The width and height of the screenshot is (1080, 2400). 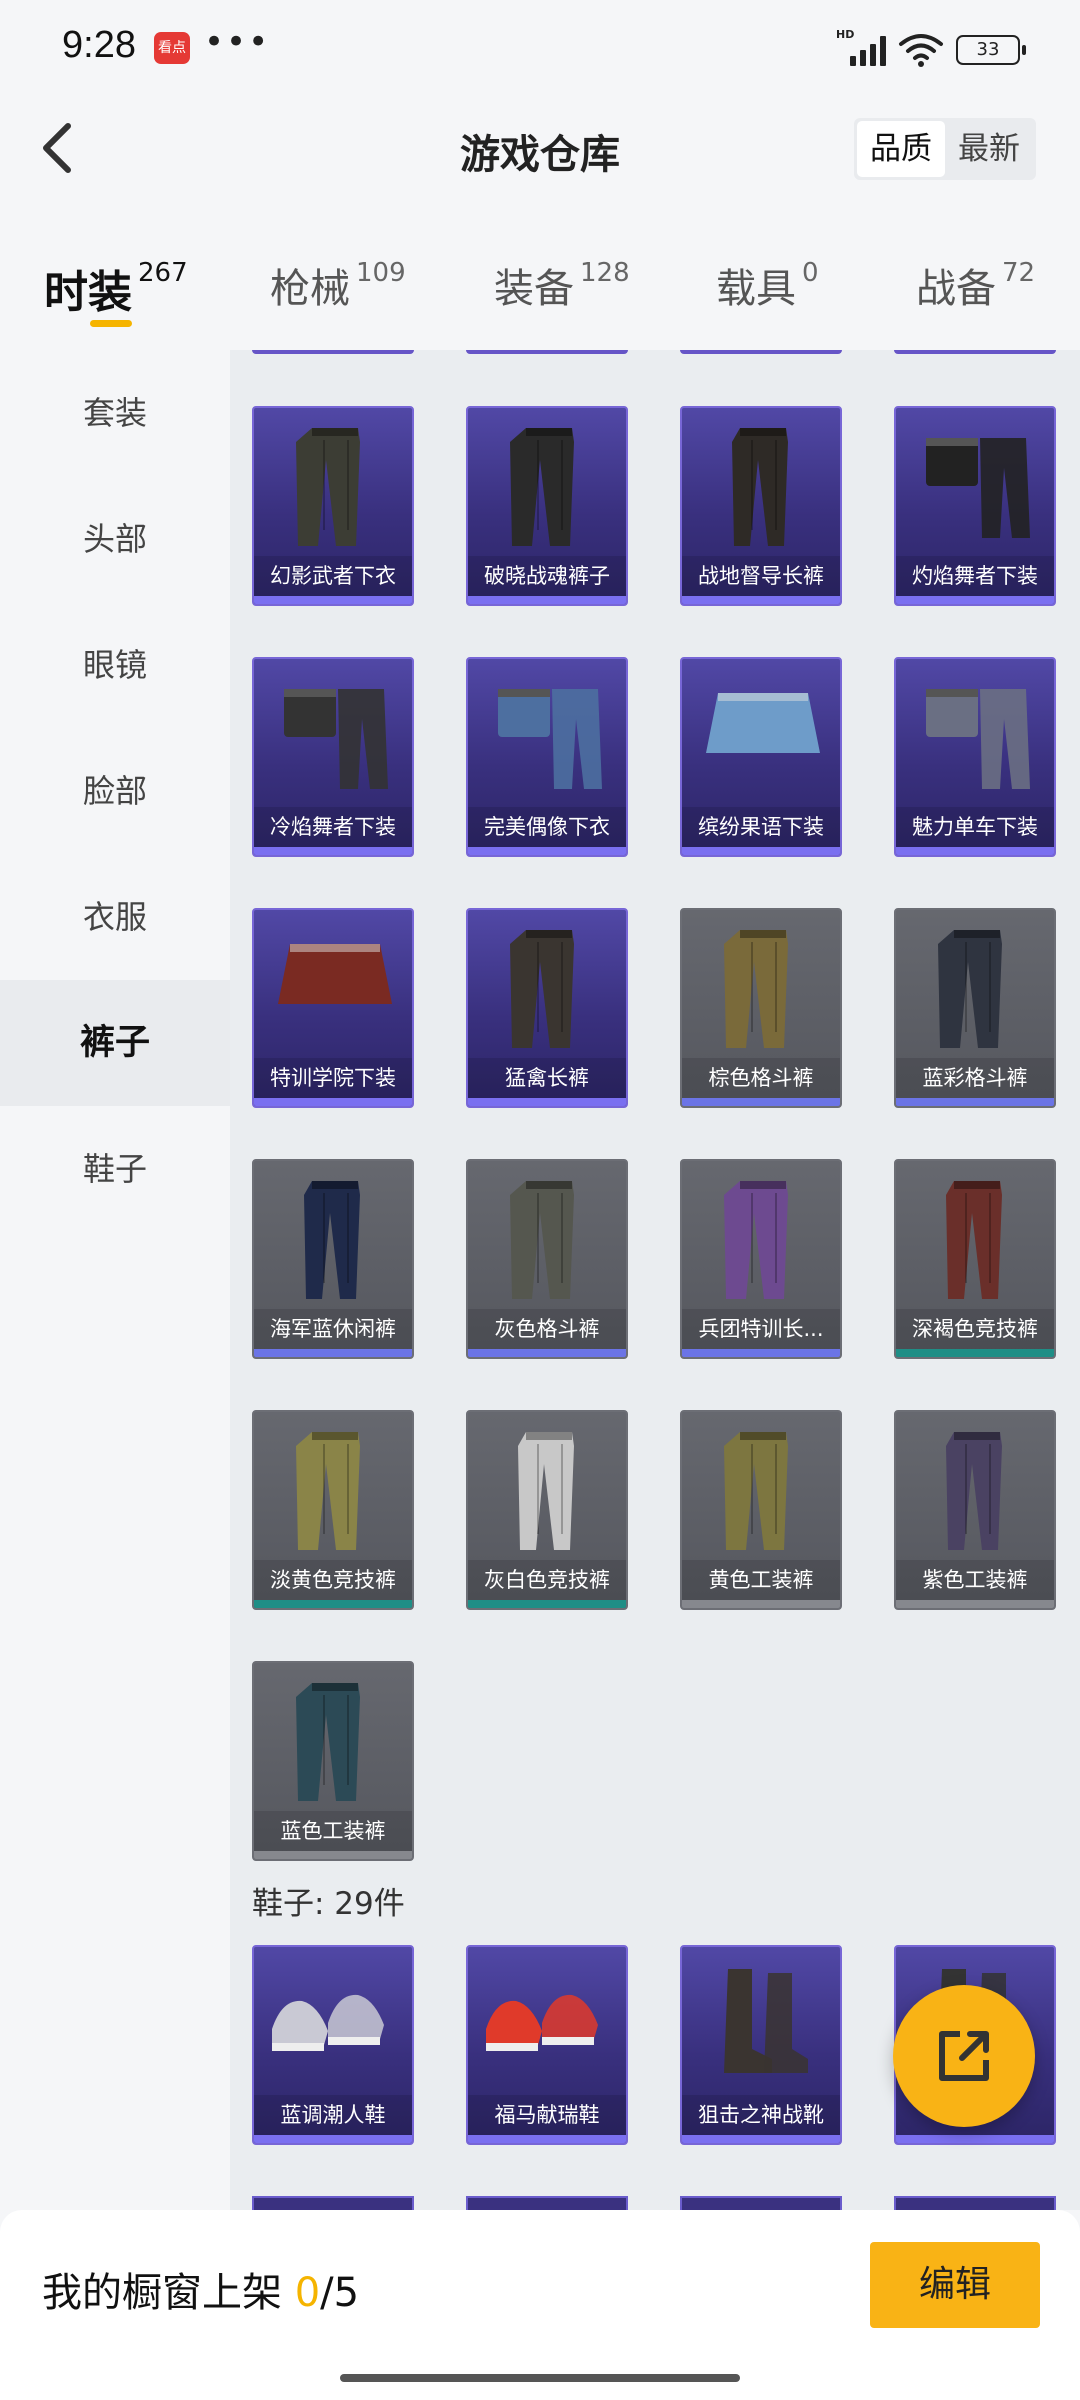 What do you see at coordinates (310, 289) in the screenshot?
I see `tab-label: 枪械` at bounding box center [310, 289].